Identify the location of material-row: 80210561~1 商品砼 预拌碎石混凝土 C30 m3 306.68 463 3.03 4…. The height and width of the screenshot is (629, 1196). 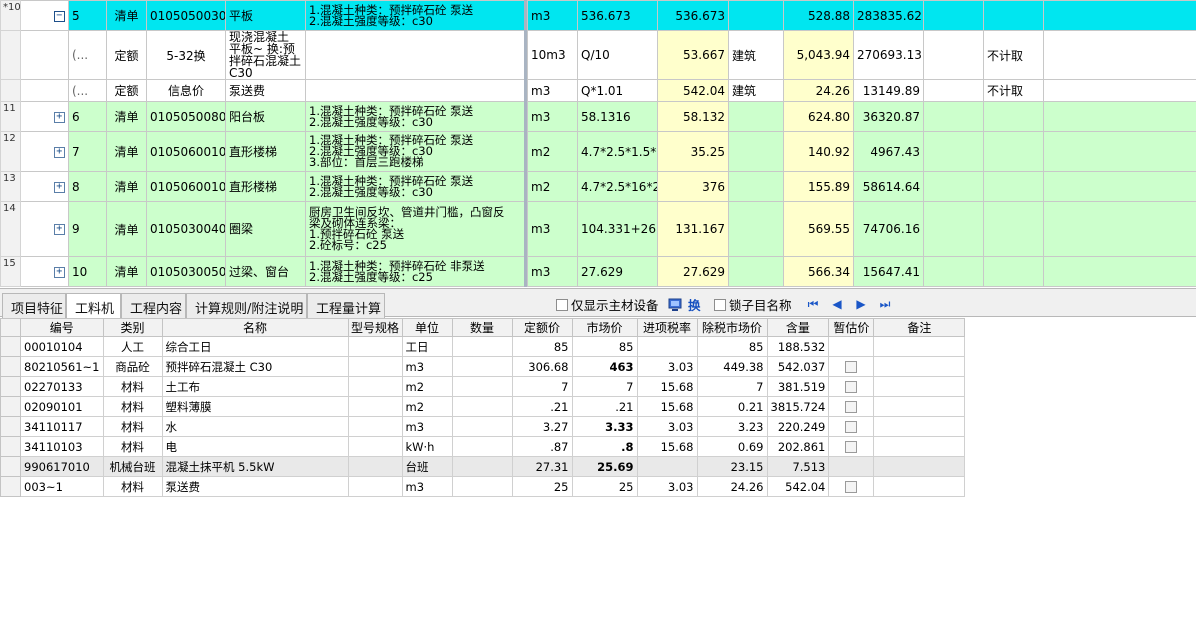
(483, 366).